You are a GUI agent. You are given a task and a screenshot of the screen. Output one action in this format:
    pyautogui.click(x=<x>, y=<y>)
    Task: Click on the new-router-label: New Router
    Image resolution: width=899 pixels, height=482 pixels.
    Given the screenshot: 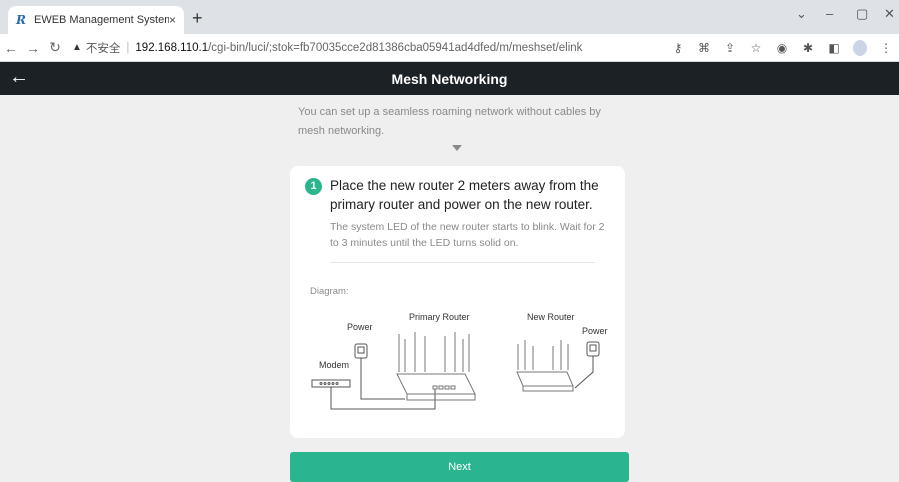 What is the action you would take?
    pyautogui.click(x=551, y=317)
    